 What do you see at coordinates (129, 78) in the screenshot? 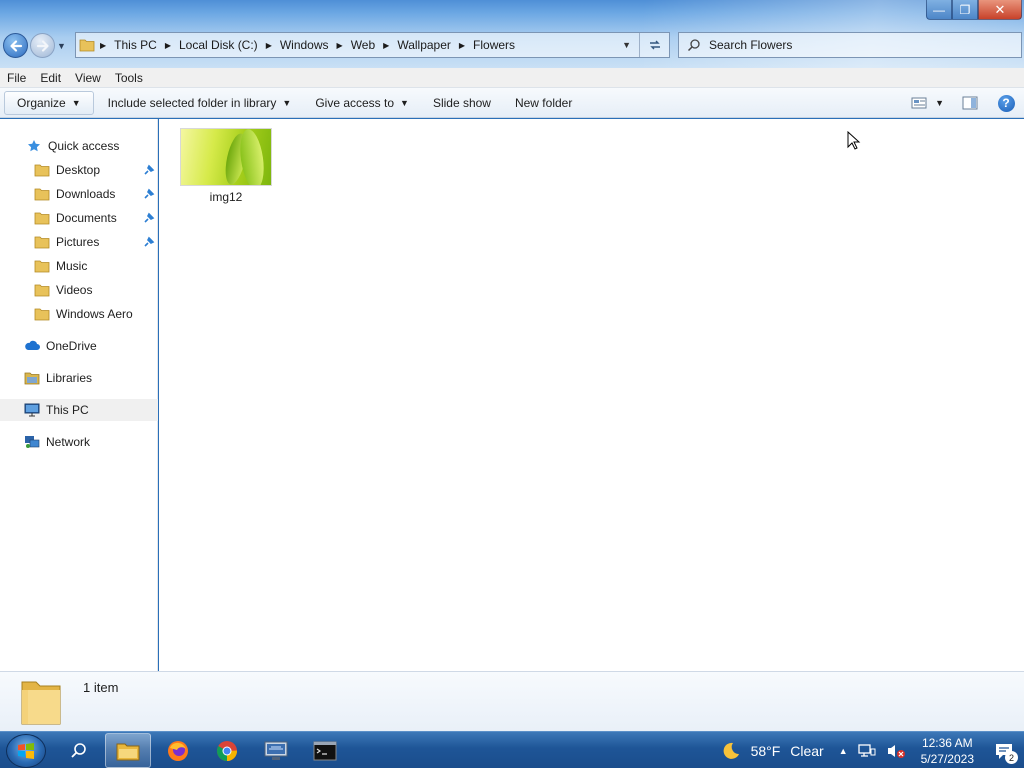
I see `menu-tools: Tools` at bounding box center [129, 78].